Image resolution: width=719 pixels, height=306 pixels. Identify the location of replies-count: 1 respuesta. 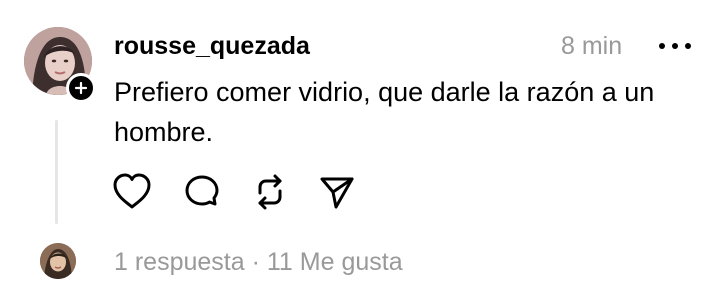
(179, 262).